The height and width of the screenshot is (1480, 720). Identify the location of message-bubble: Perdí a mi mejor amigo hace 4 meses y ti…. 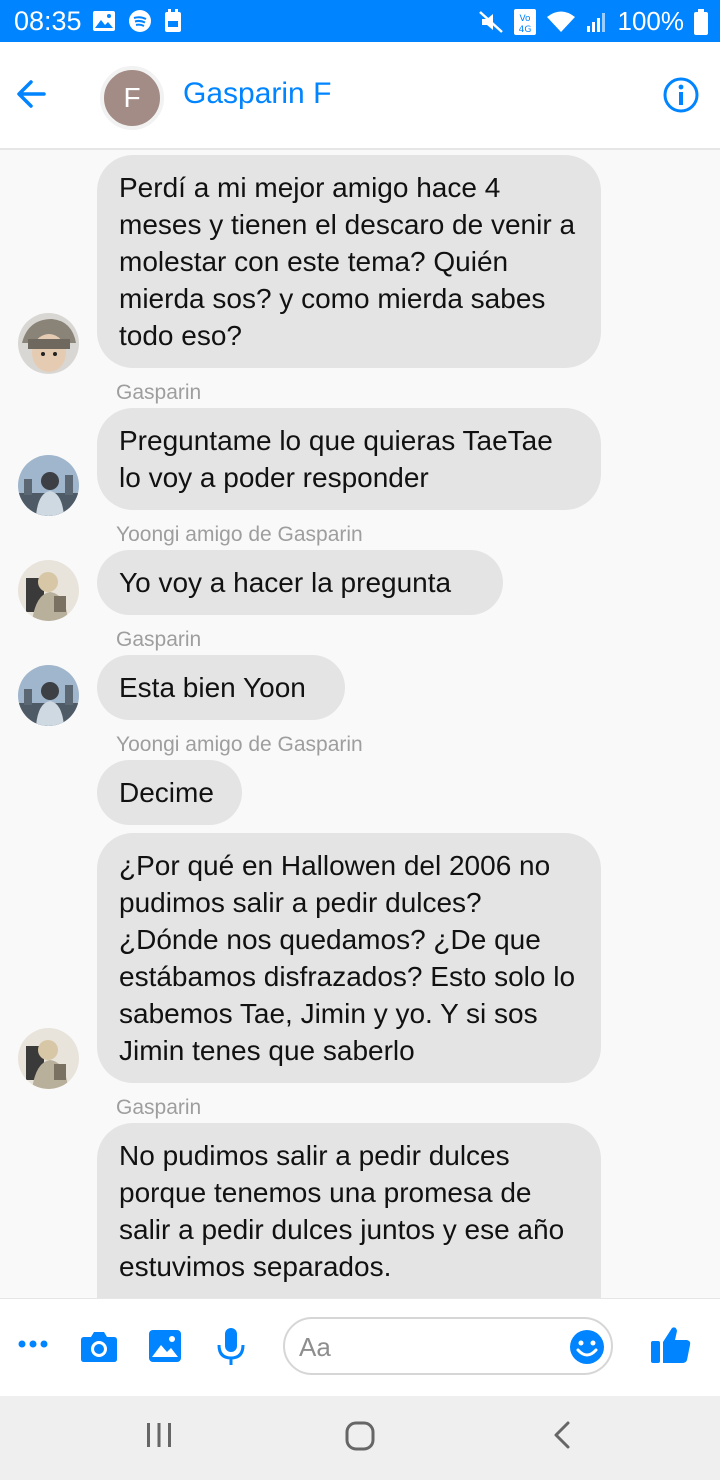
(349, 261).